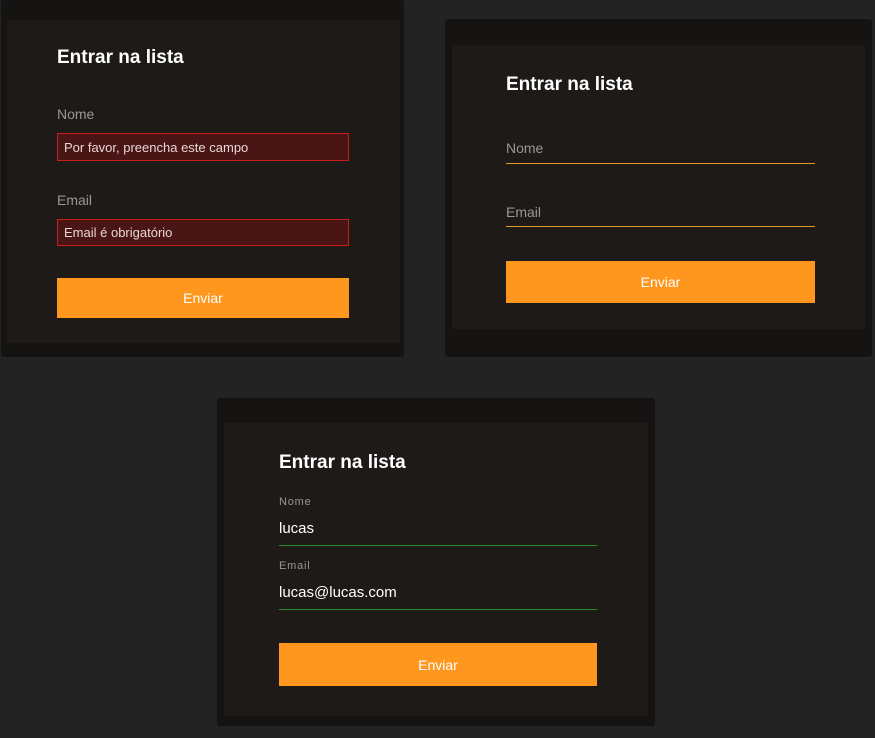 This screenshot has height=738, width=875. Describe the element at coordinates (118, 232) in the screenshot. I see `email-error-message: Email é obrigatório` at that location.